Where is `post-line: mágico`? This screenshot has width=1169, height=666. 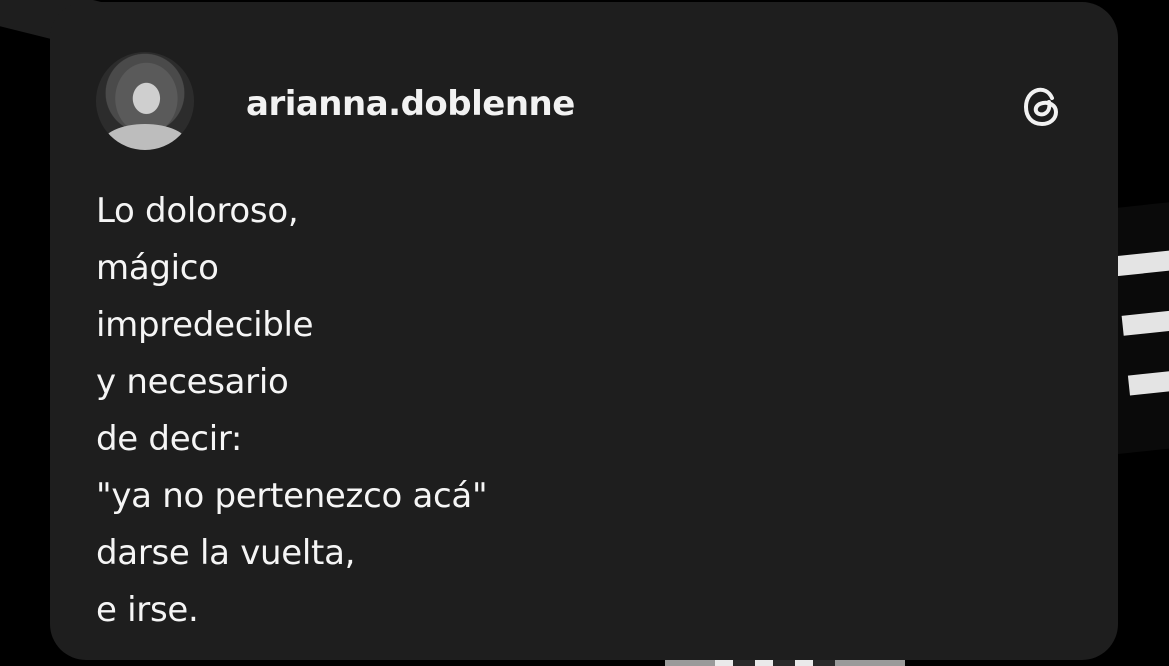 post-line: mágico is located at coordinates (157, 268).